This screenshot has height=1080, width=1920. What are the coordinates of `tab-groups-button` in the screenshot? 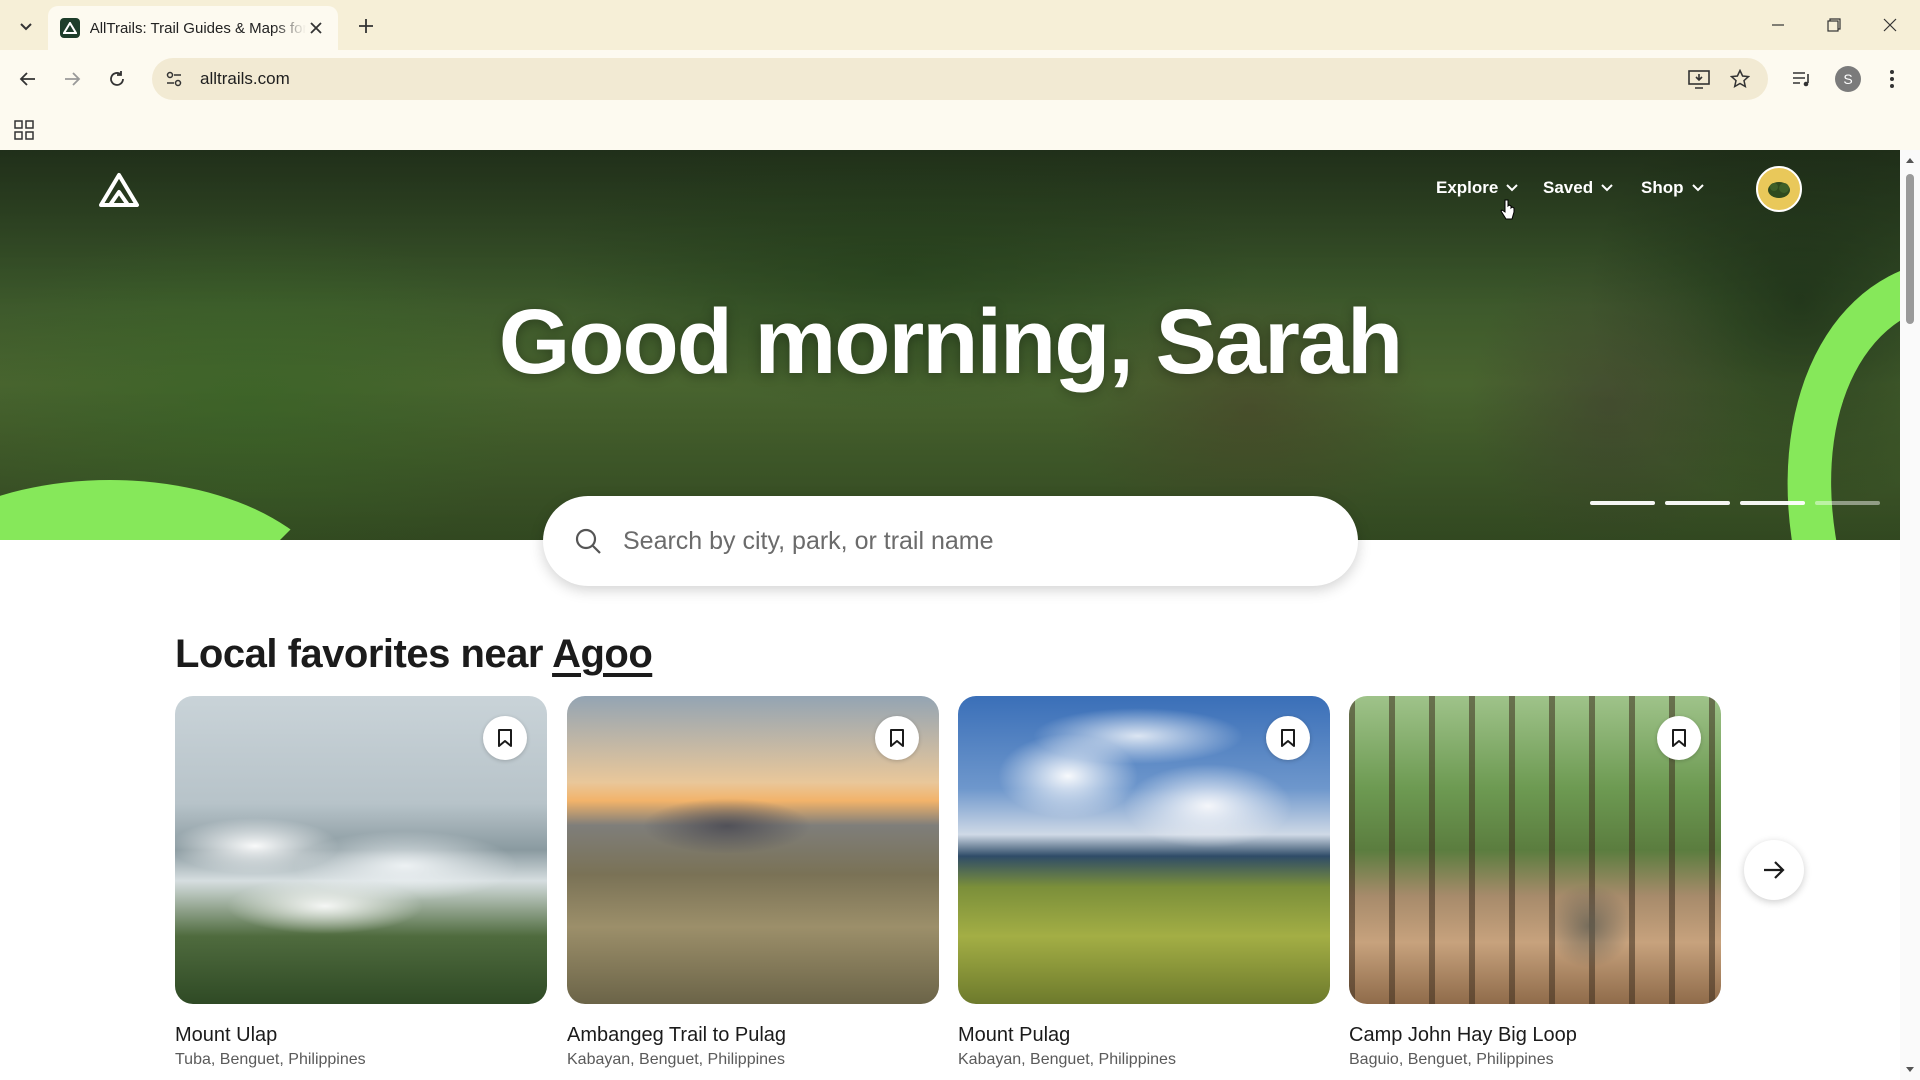 It's located at (24, 130).